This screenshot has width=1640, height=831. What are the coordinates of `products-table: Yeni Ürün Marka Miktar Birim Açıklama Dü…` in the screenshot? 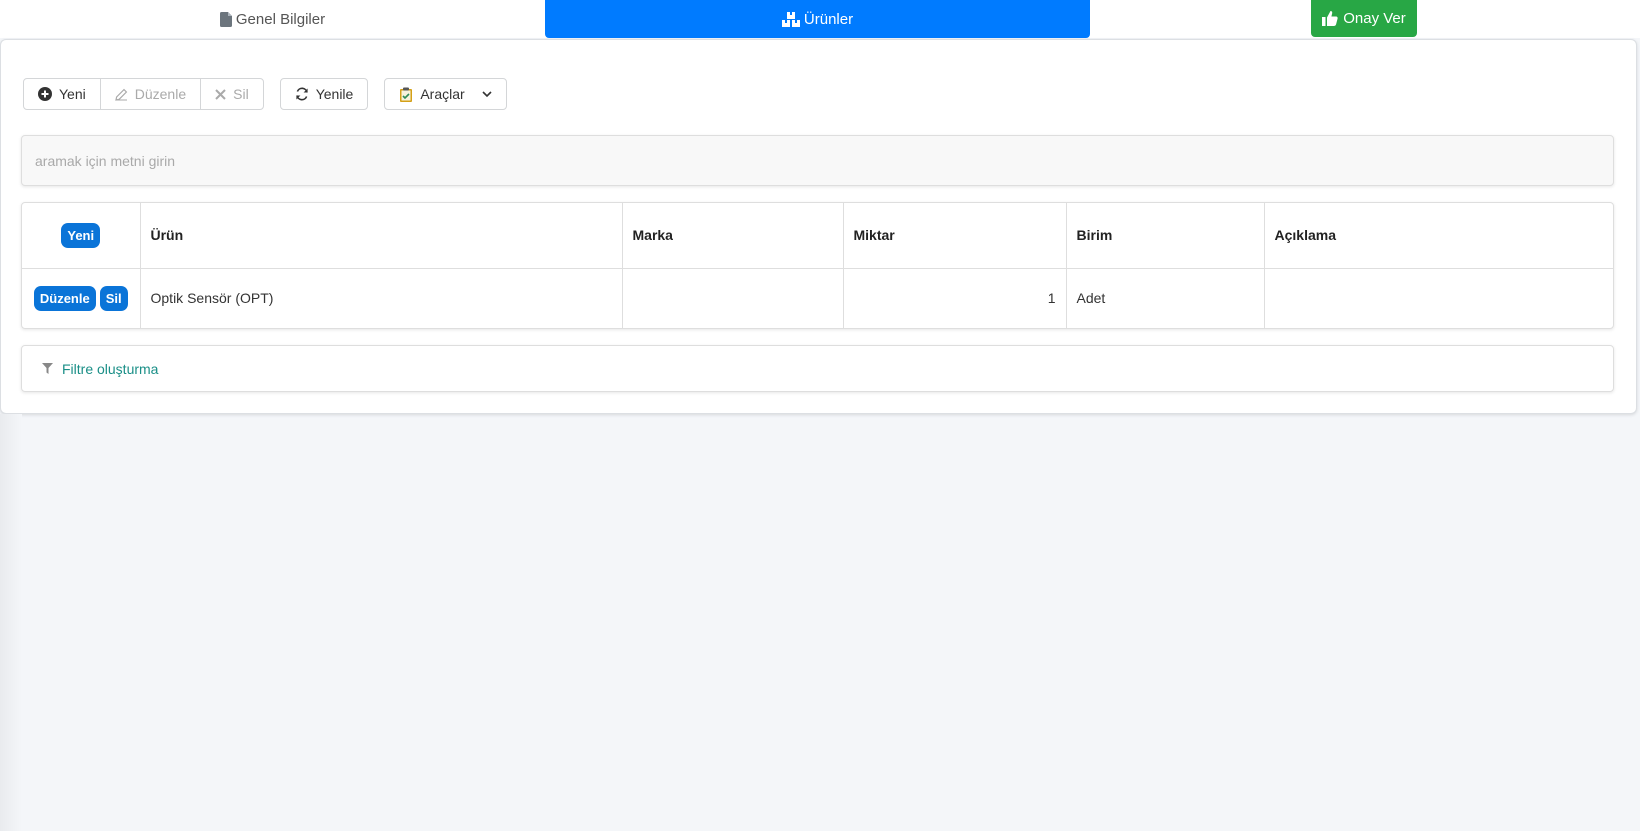 It's located at (817, 265).